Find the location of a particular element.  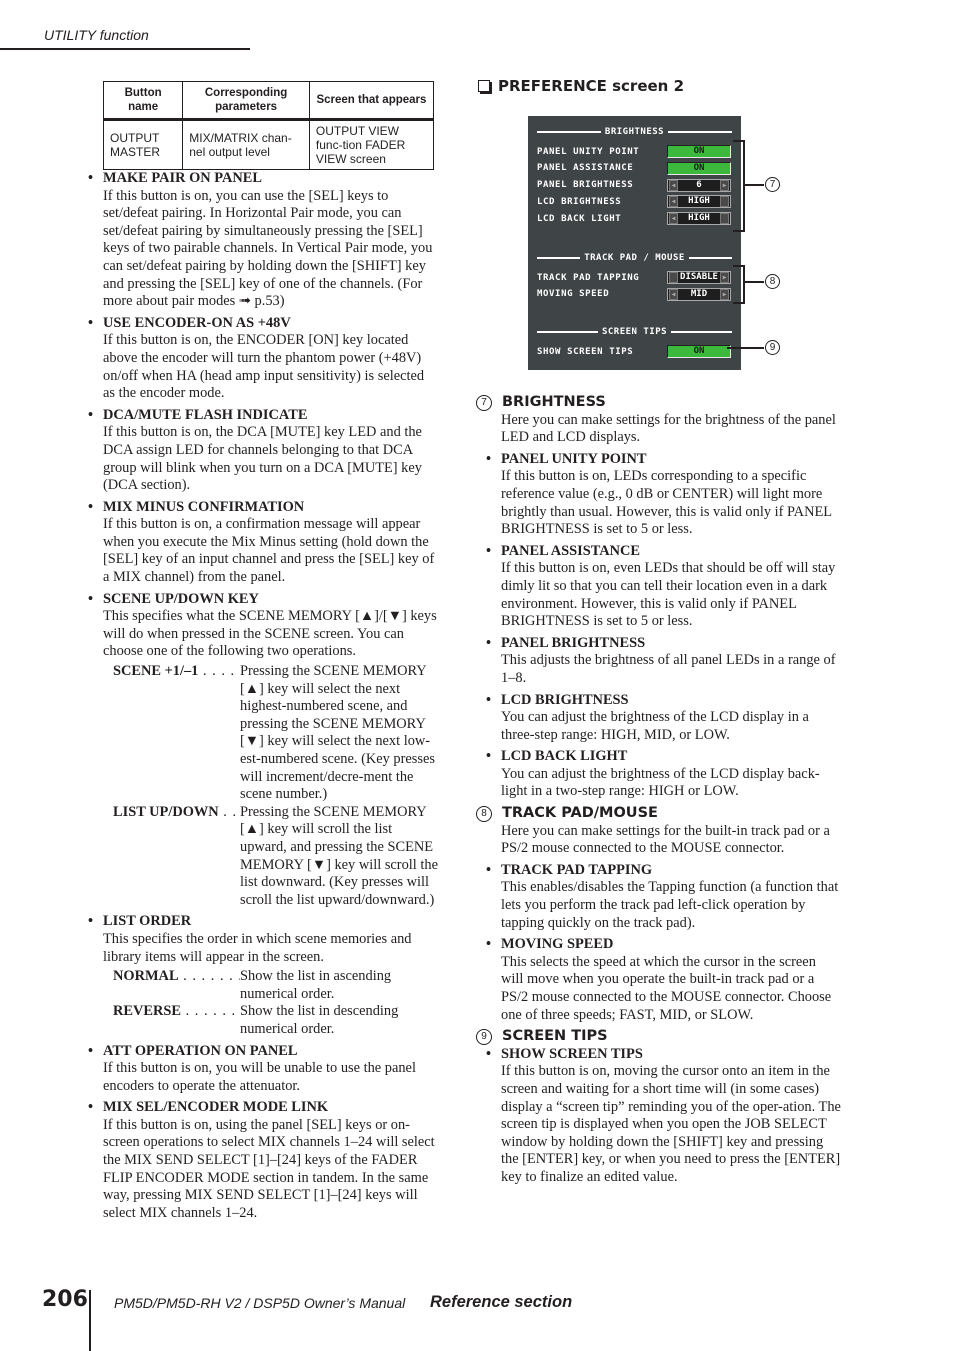

setting-label: MOVING SPEED is located at coordinates (573, 294).